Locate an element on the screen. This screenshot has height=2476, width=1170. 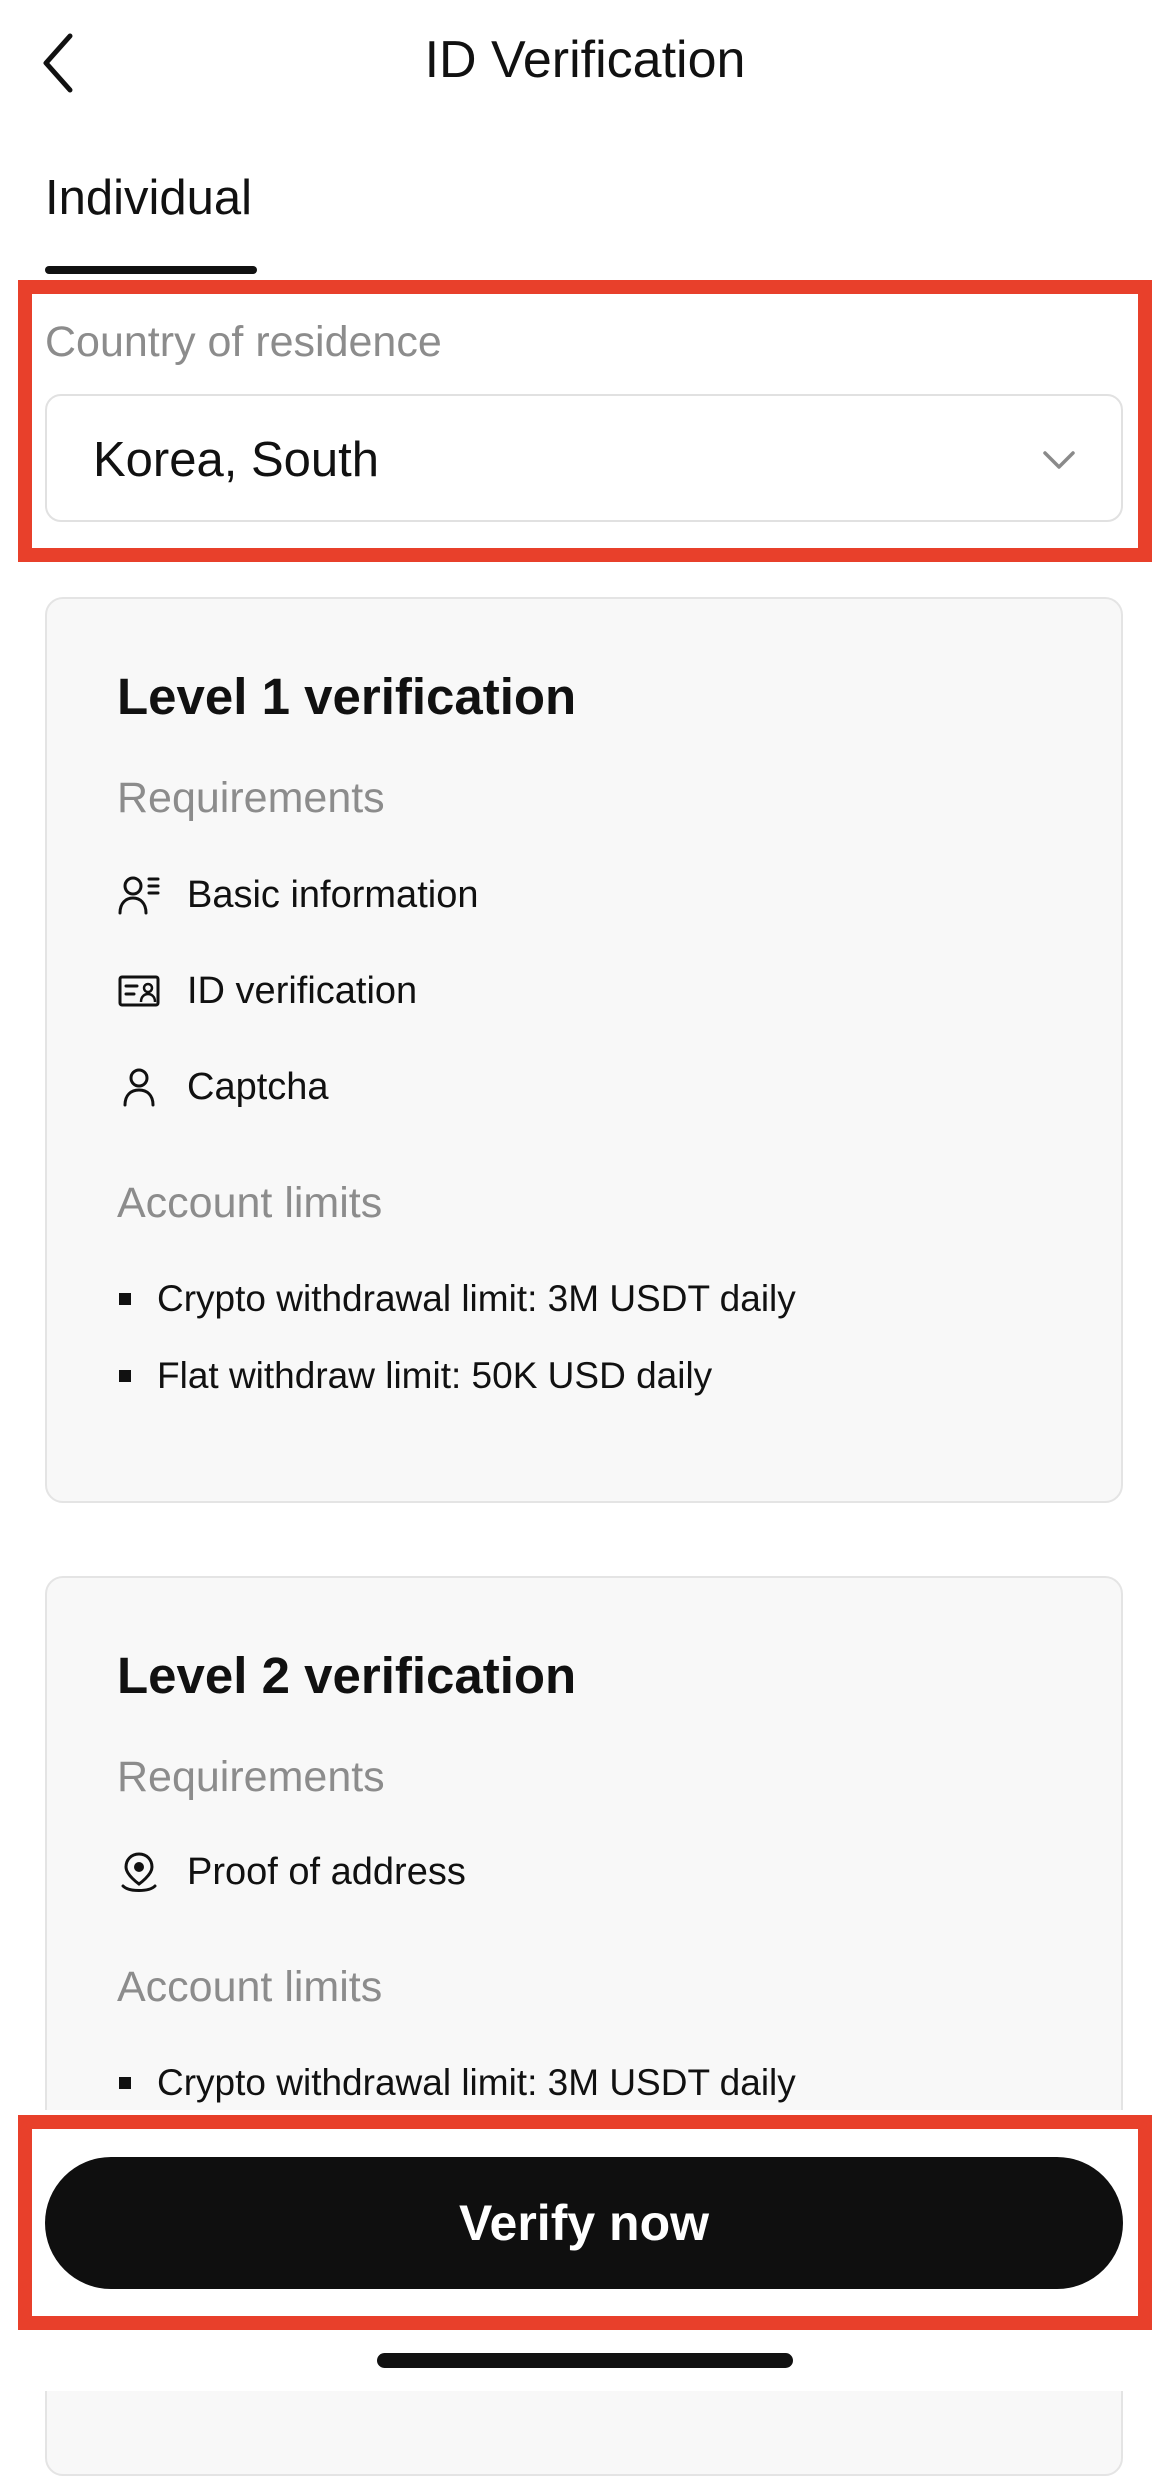
requirement-id-verification: ID verification is located at coordinates (267, 991).